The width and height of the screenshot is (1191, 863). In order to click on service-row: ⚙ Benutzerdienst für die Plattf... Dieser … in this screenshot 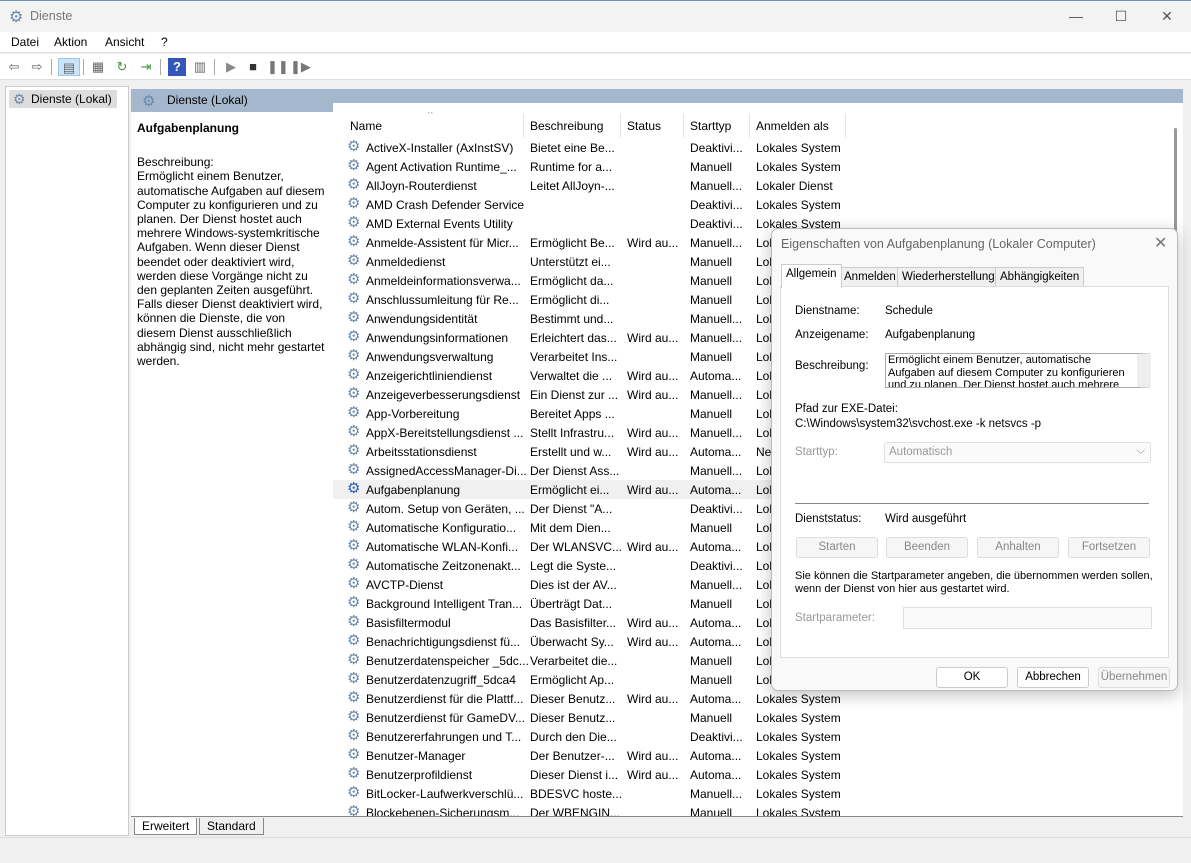, I will do `click(751, 698)`.